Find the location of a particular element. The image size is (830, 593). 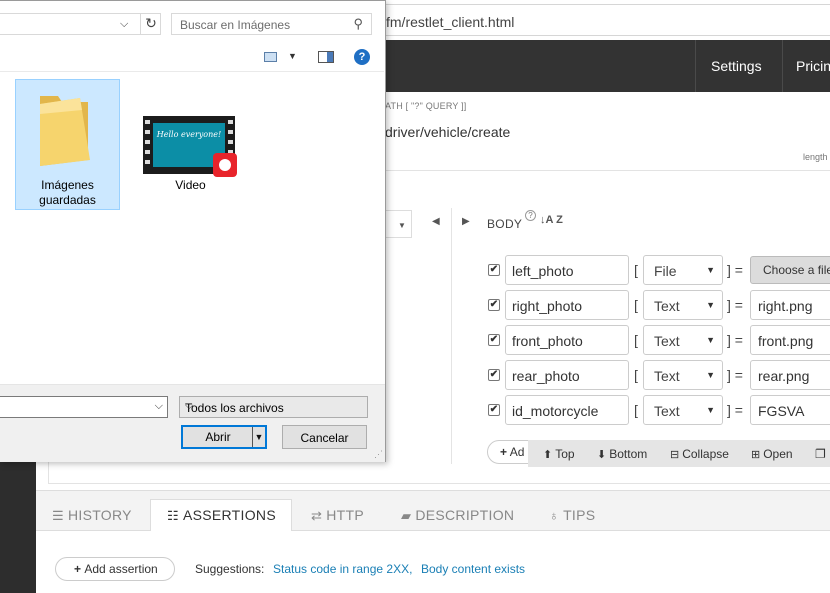

arrow-right-icon: ▶ is located at coordinates (466, 221).